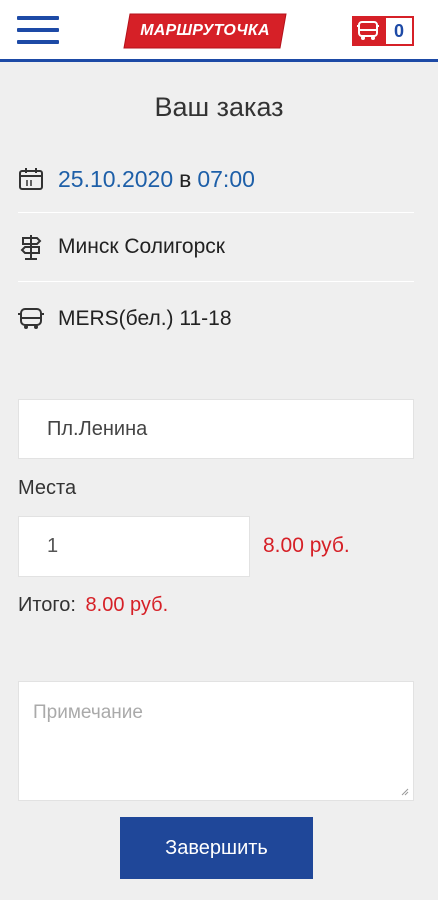  I want to click on order-date: 25.10.2020, so click(116, 178).